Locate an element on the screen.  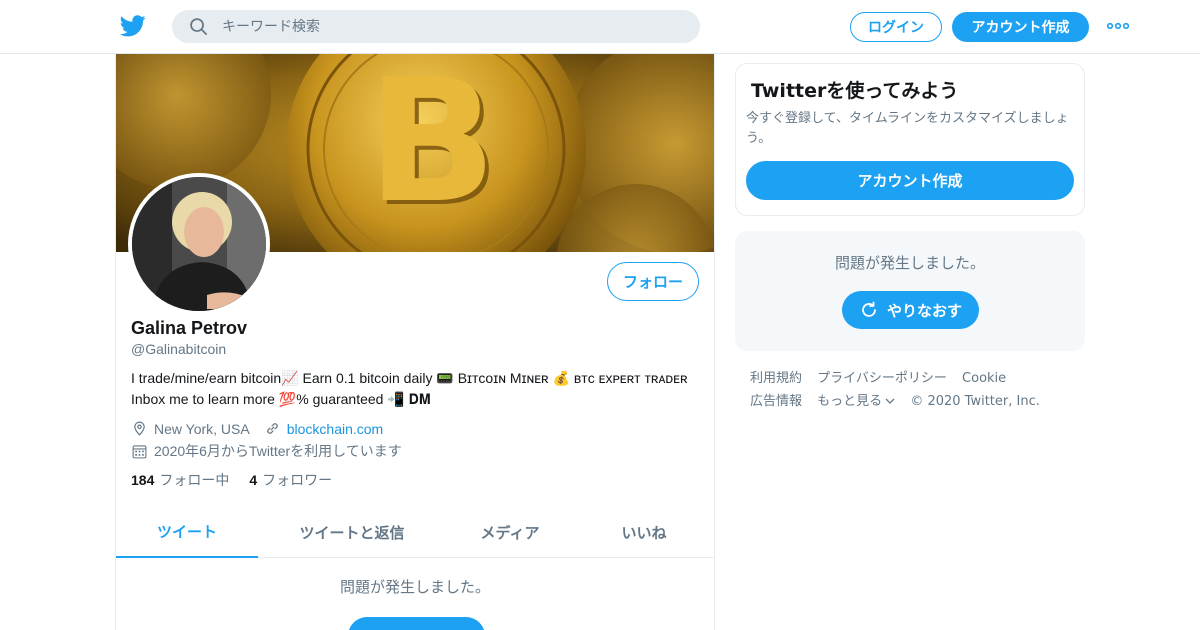
follow-button: フォロー is located at coordinates (653, 281).